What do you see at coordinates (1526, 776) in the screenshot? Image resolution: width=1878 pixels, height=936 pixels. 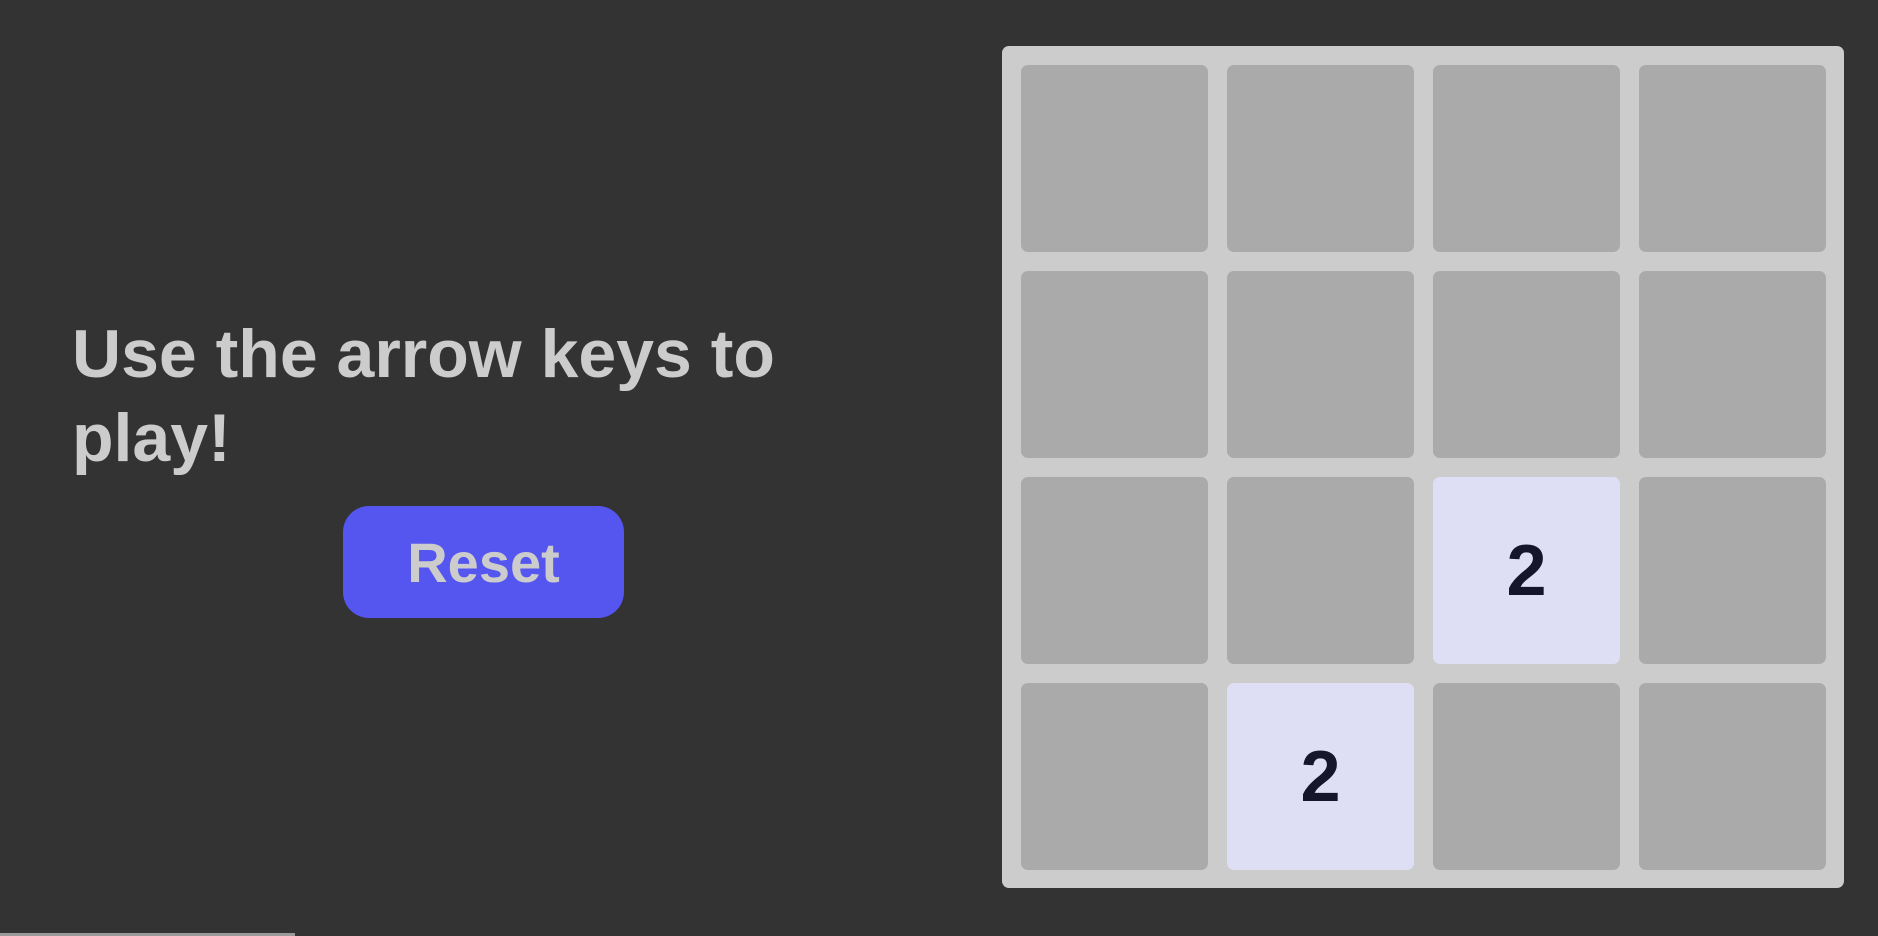 I see `tile-r3-c2` at bounding box center [1526, 776].